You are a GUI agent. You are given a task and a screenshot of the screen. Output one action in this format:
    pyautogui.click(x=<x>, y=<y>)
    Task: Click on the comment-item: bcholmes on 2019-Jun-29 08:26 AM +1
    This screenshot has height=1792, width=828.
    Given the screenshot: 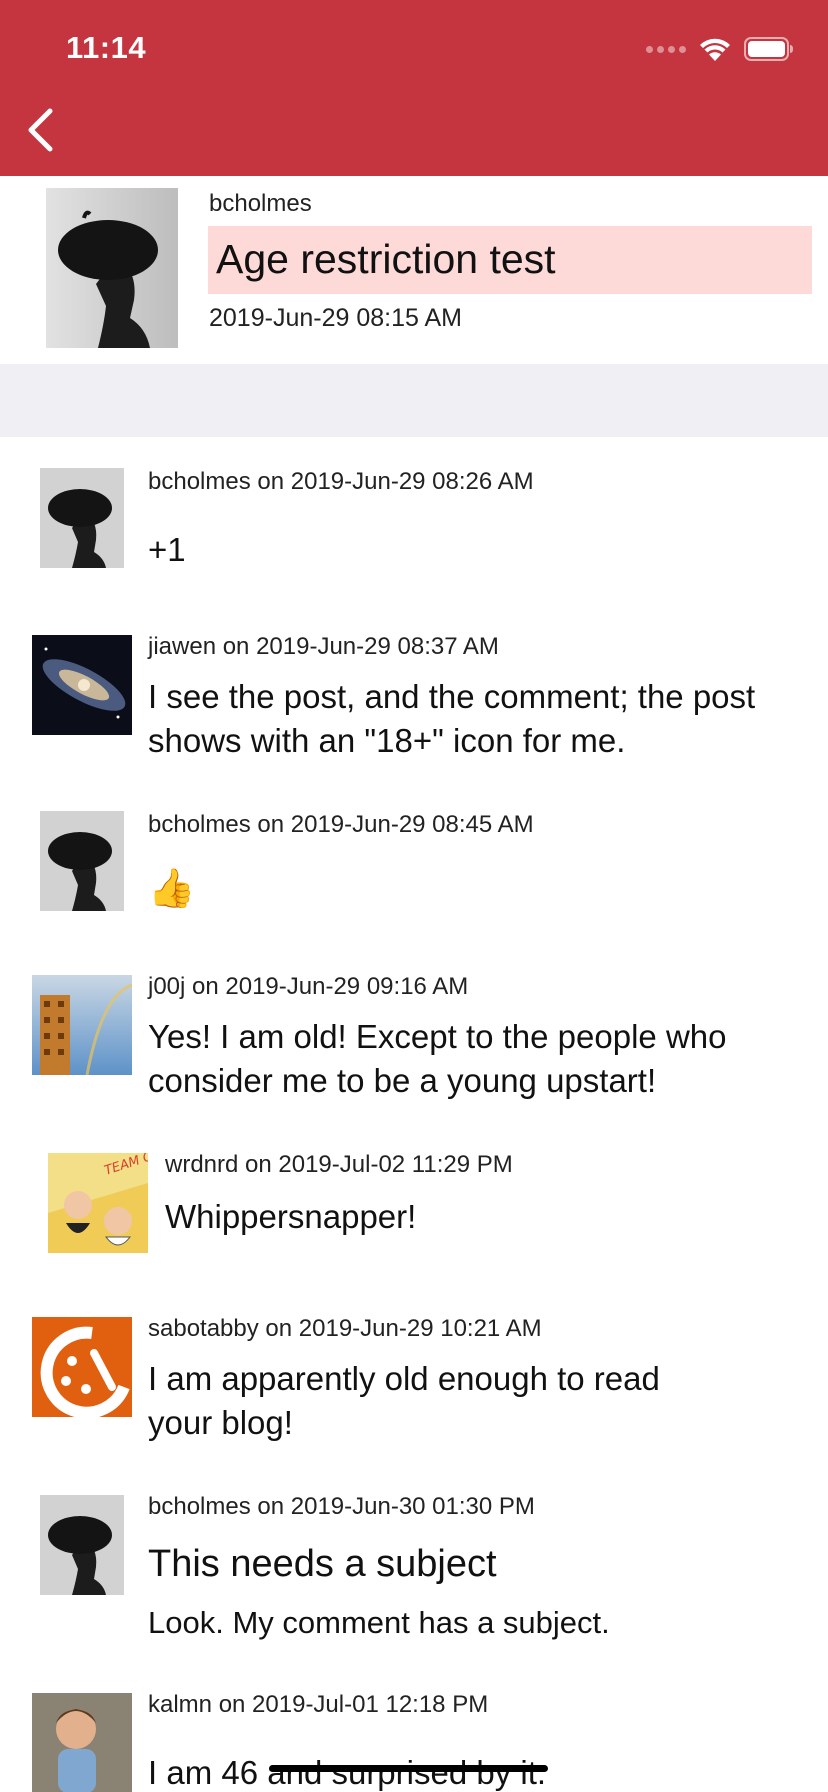 What is the action you would take?
    pyautogui.click(x=414, y=515)
    